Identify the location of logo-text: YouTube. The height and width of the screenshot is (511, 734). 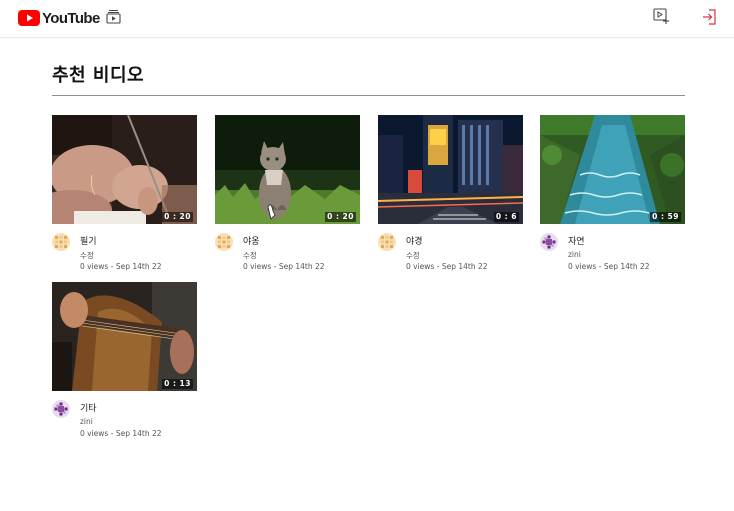
(71, 18).